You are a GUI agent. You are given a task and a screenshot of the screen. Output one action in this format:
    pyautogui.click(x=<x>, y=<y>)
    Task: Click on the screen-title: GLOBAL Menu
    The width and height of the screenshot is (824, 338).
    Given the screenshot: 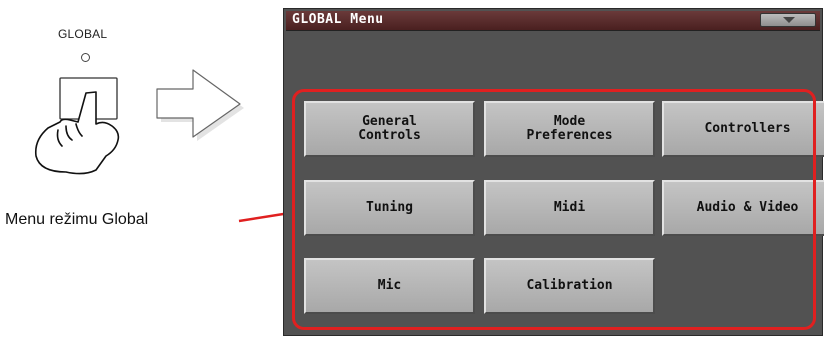 What is the action you would take?
    pyautogui.click(x=338, y=19)
    